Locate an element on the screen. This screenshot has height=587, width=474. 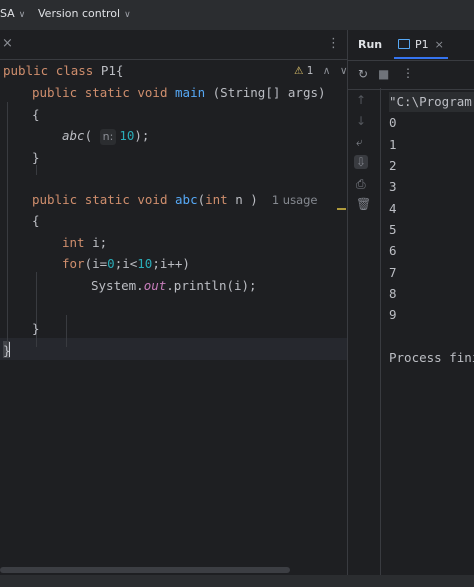
paren: ) is located at coordinates (254, 199).